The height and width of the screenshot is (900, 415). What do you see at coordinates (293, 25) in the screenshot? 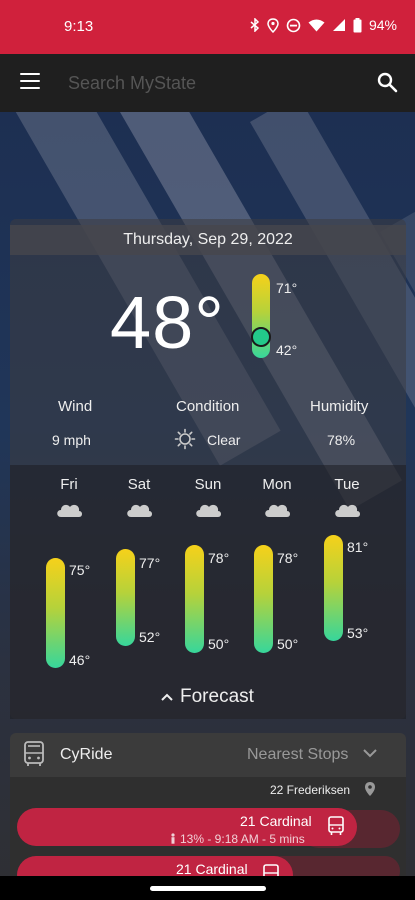
I see `do-not-disturb-icon` at bounding box center [293, 25].